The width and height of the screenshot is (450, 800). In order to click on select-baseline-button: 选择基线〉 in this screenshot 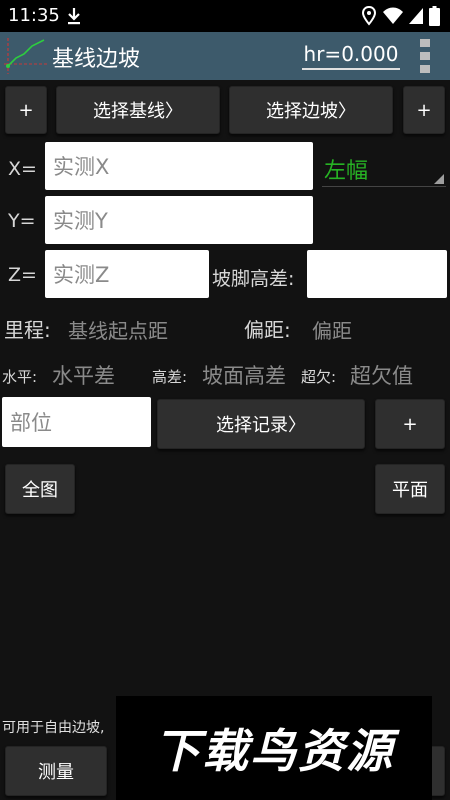, I will do `click(138, 110)`.